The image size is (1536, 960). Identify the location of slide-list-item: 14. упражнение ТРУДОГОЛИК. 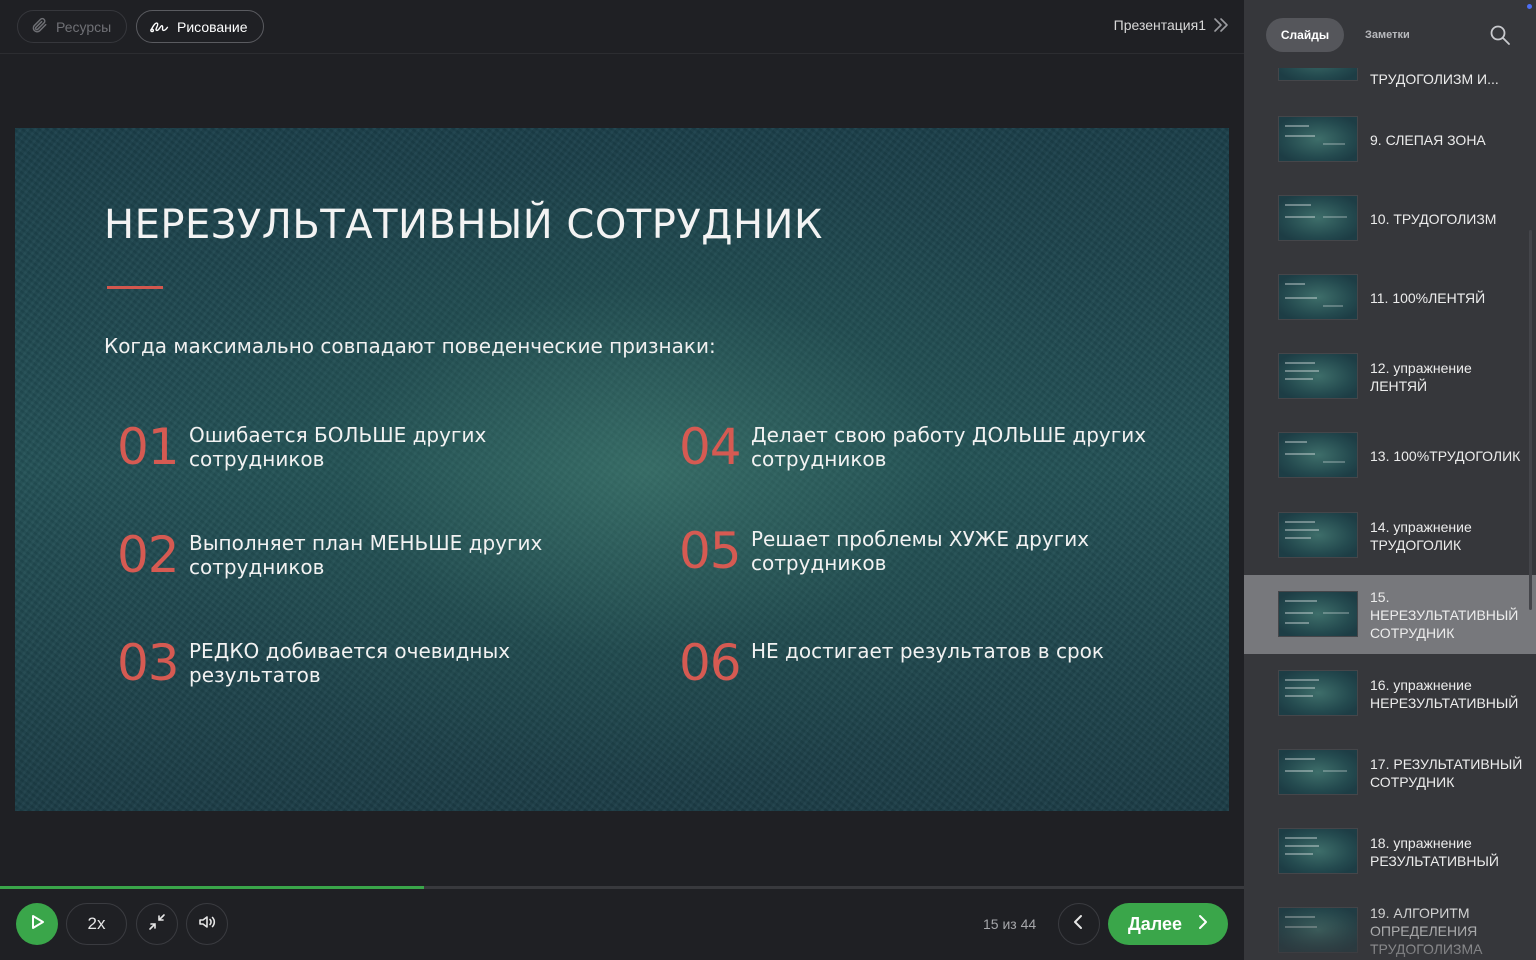
(1390, 535).